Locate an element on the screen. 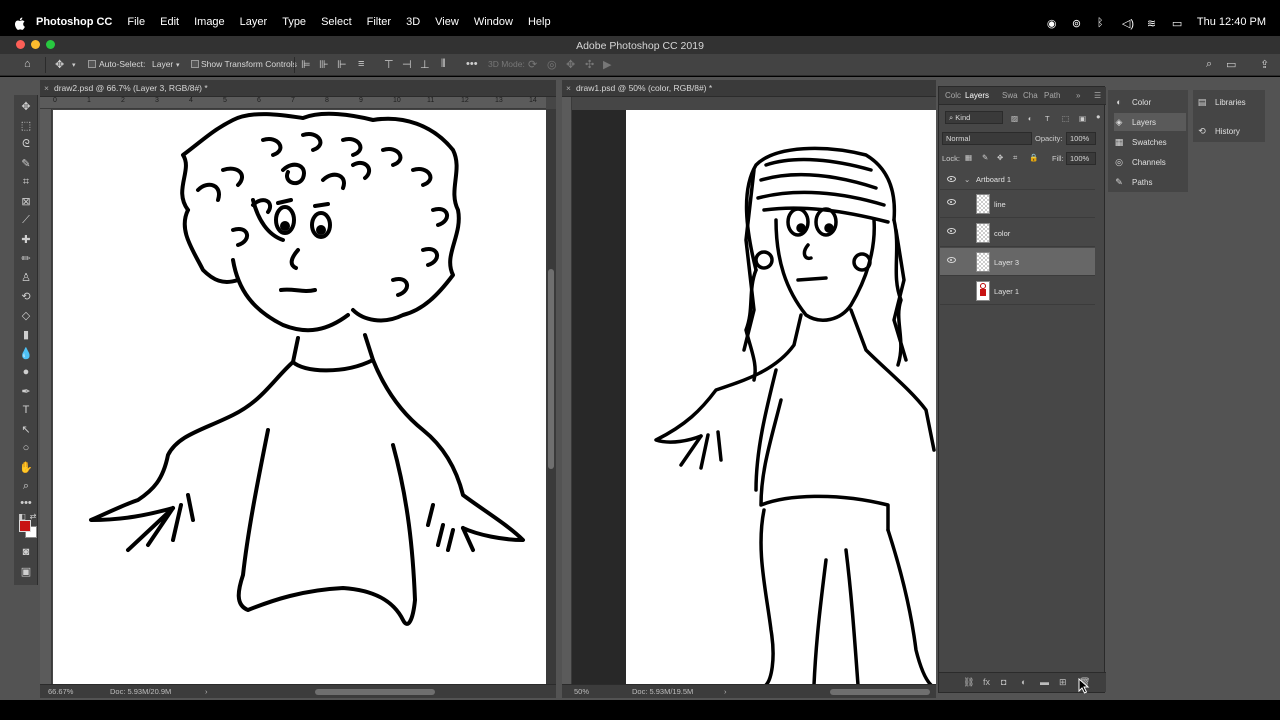 The width and height of the screenshot is (1280, 720). collapse-panel-icon: » is located at coordinates (1078, 95).